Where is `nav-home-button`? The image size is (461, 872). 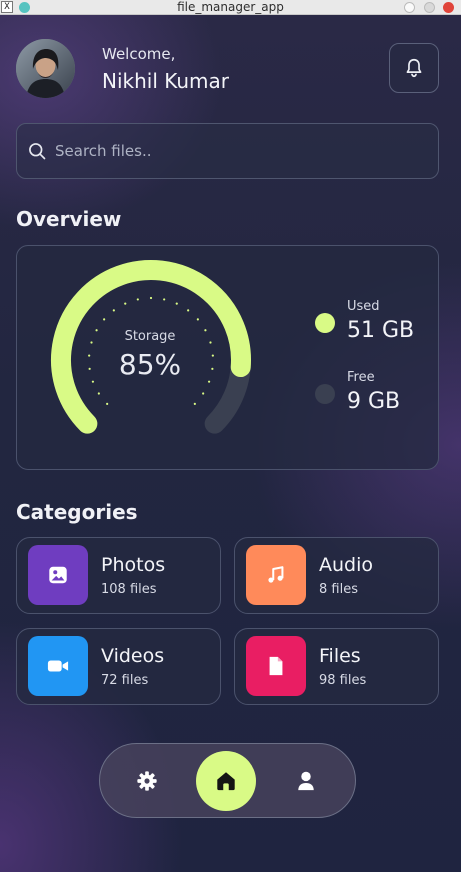 nav-home-button is located at coordinates (226, 781).